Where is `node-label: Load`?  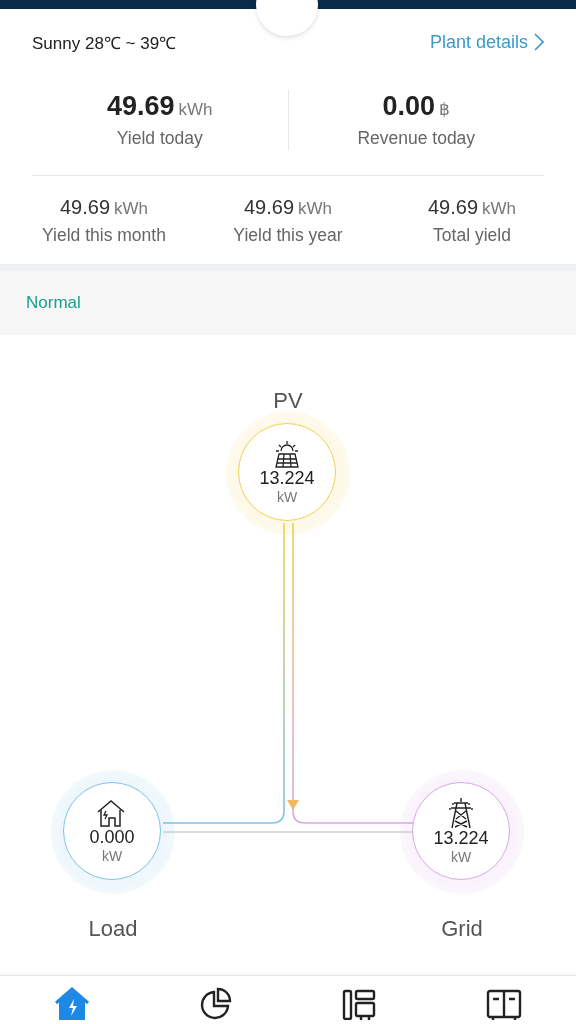
node-label: Load is located at coordinates (113, 929).